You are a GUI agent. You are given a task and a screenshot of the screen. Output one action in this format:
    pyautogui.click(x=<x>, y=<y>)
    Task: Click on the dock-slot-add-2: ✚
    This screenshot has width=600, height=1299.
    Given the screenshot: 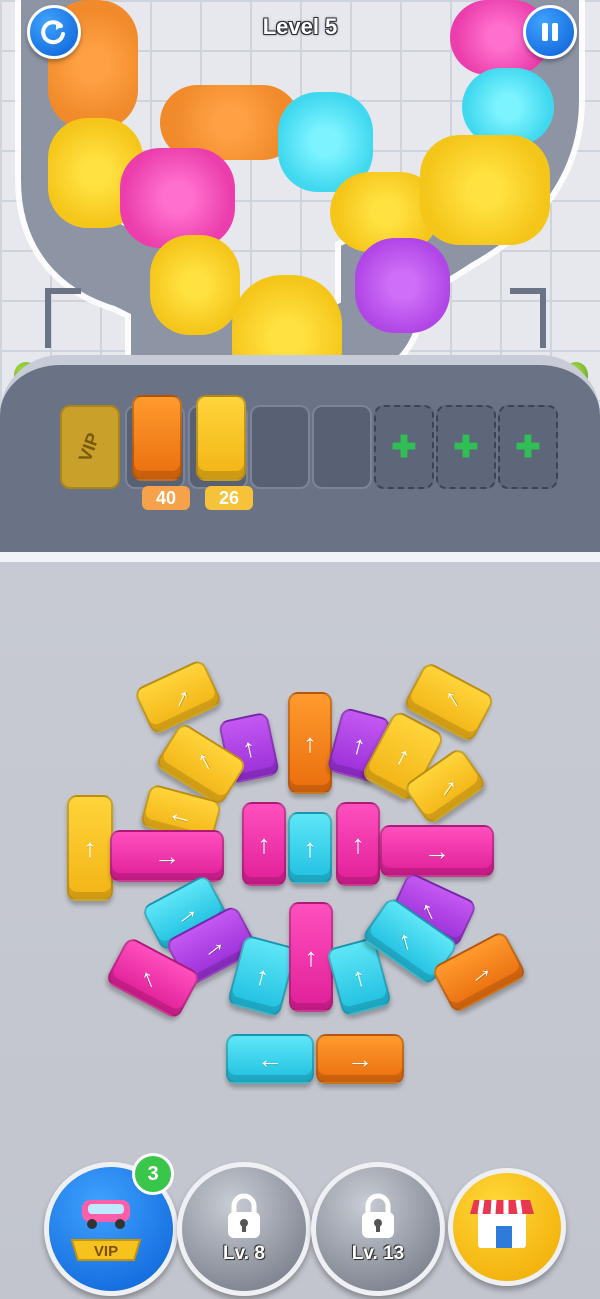 What is the action you would take?
    pyautogui.click(x=466, y=447)
    